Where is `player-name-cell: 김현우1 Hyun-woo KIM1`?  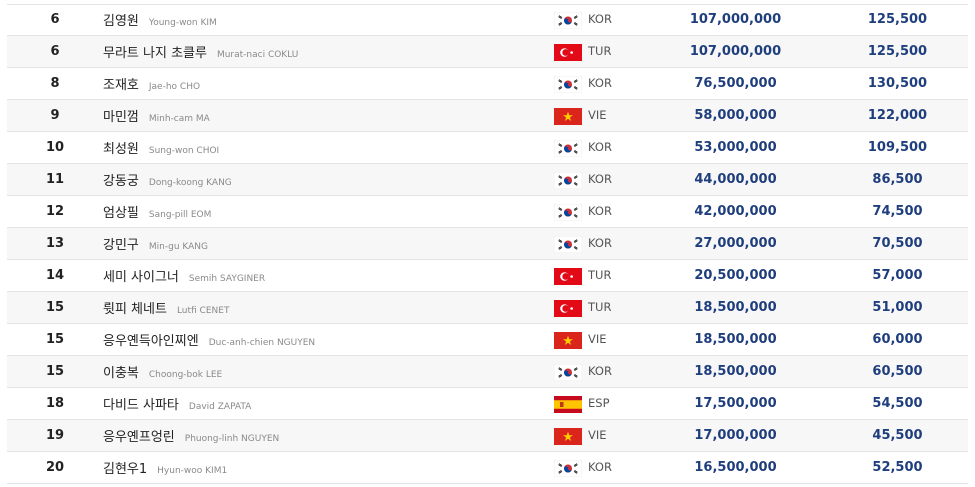 player-name-cell: 김현우1 Hyun-woo KIM1 is located at coordinates (165, 469).